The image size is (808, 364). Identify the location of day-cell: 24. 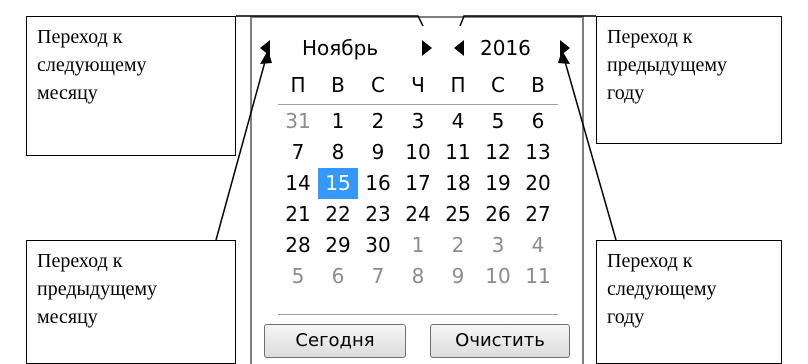
(418, 214).